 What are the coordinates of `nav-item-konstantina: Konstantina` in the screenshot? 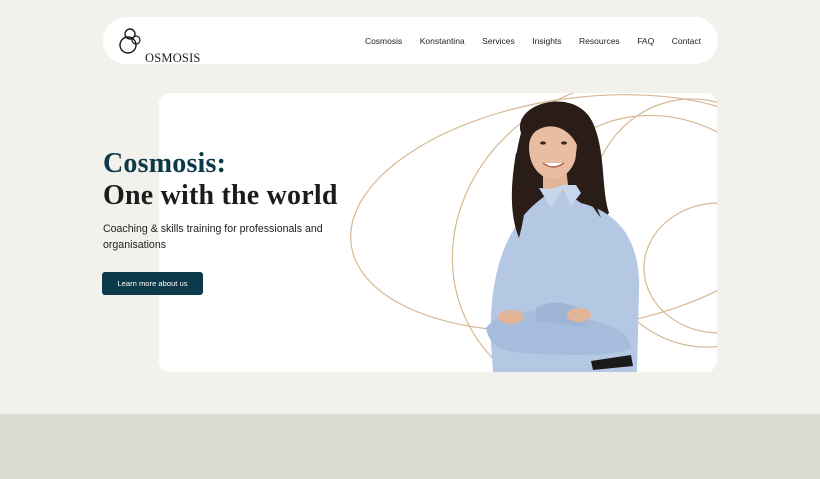 It's located at (442, 41).